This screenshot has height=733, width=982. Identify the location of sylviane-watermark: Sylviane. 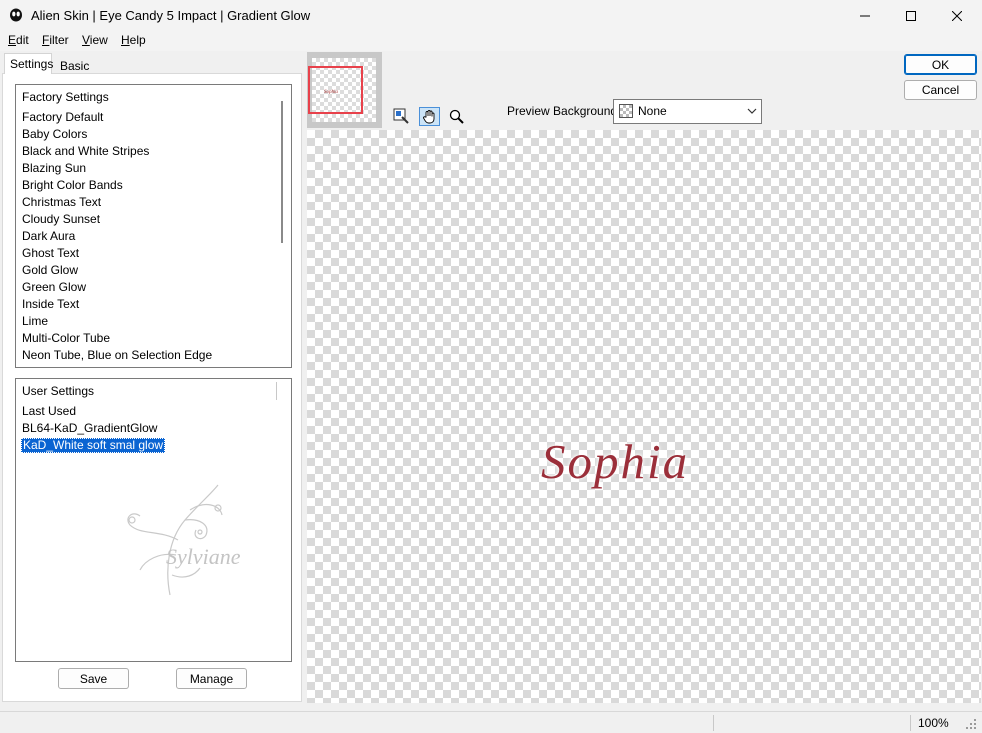
(190, 540).